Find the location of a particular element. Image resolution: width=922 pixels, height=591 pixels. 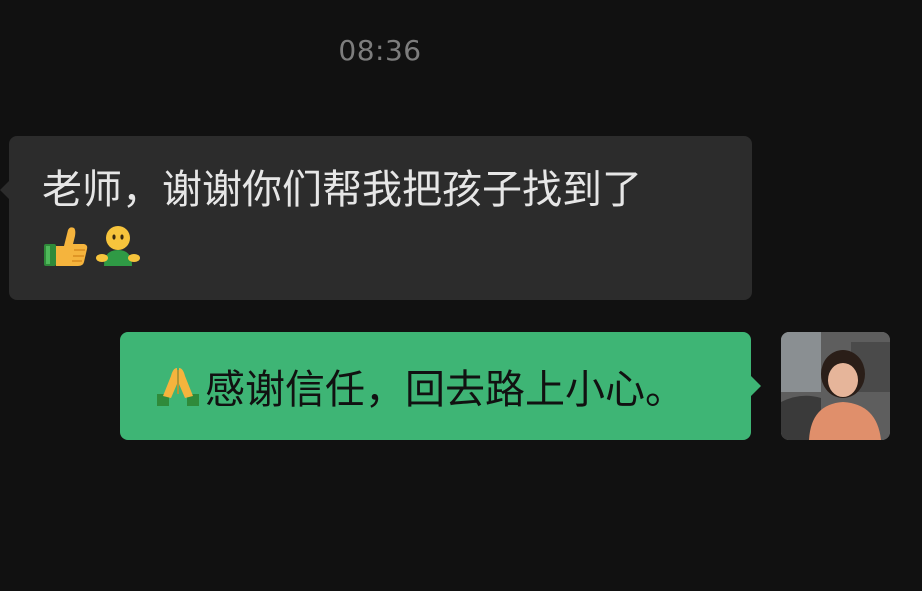

outgoing-message-bubble: 感谢信任，回去路上小心。 is located at coordinates (440, 386).